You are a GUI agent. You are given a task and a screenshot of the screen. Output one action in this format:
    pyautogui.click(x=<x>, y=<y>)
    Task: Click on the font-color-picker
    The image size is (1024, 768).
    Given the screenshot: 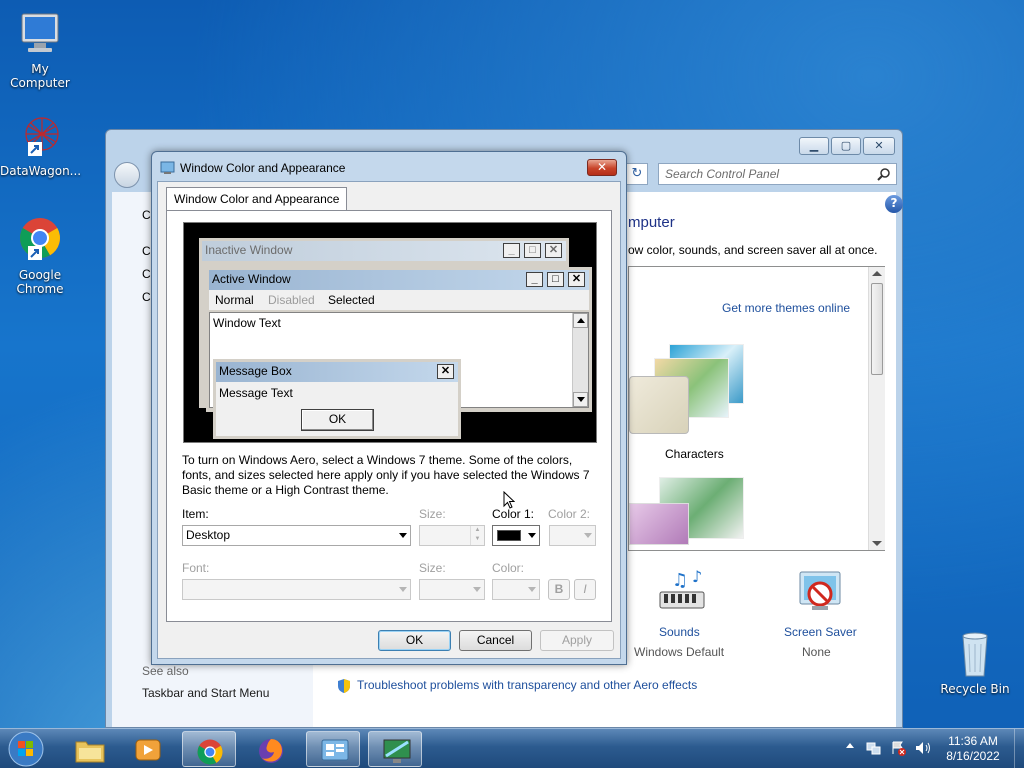 What is the action you would take?
    pyautogui.click(x=516, y=589)
    